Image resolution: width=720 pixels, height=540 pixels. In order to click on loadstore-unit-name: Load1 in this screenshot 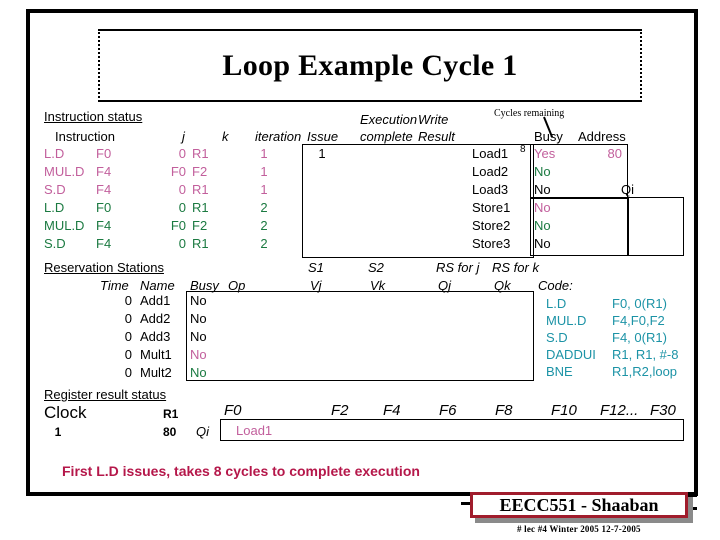, I will do `click(490, 153)`.